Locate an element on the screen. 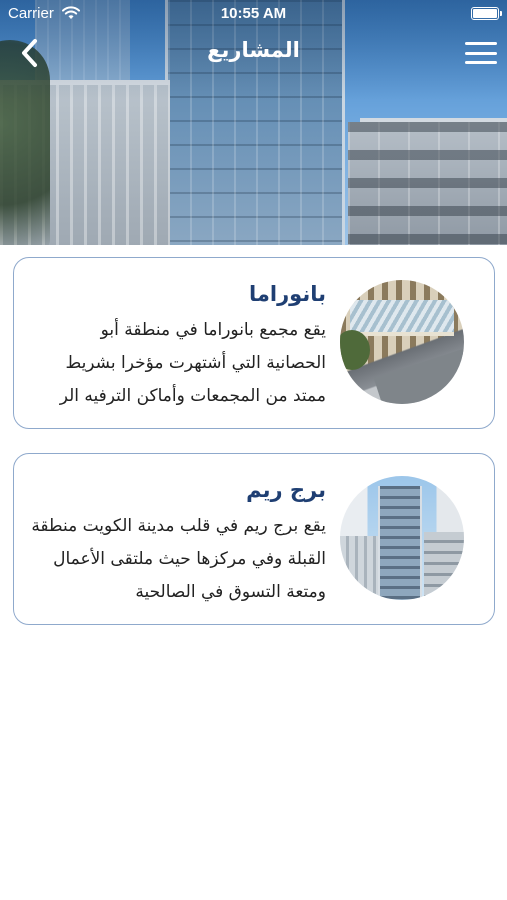 This screenshot has height=900, width=507. hamburger-menu-button is located at coordinates (481, 53).